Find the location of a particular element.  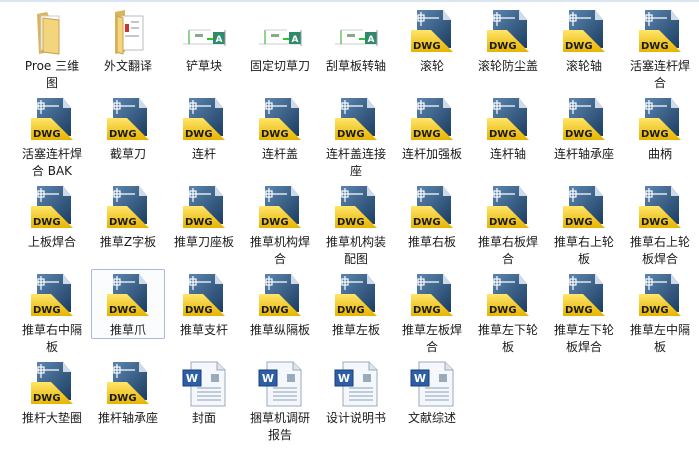

file-item: DWG 推草左中隔板 is located at coordinates (660, 312).